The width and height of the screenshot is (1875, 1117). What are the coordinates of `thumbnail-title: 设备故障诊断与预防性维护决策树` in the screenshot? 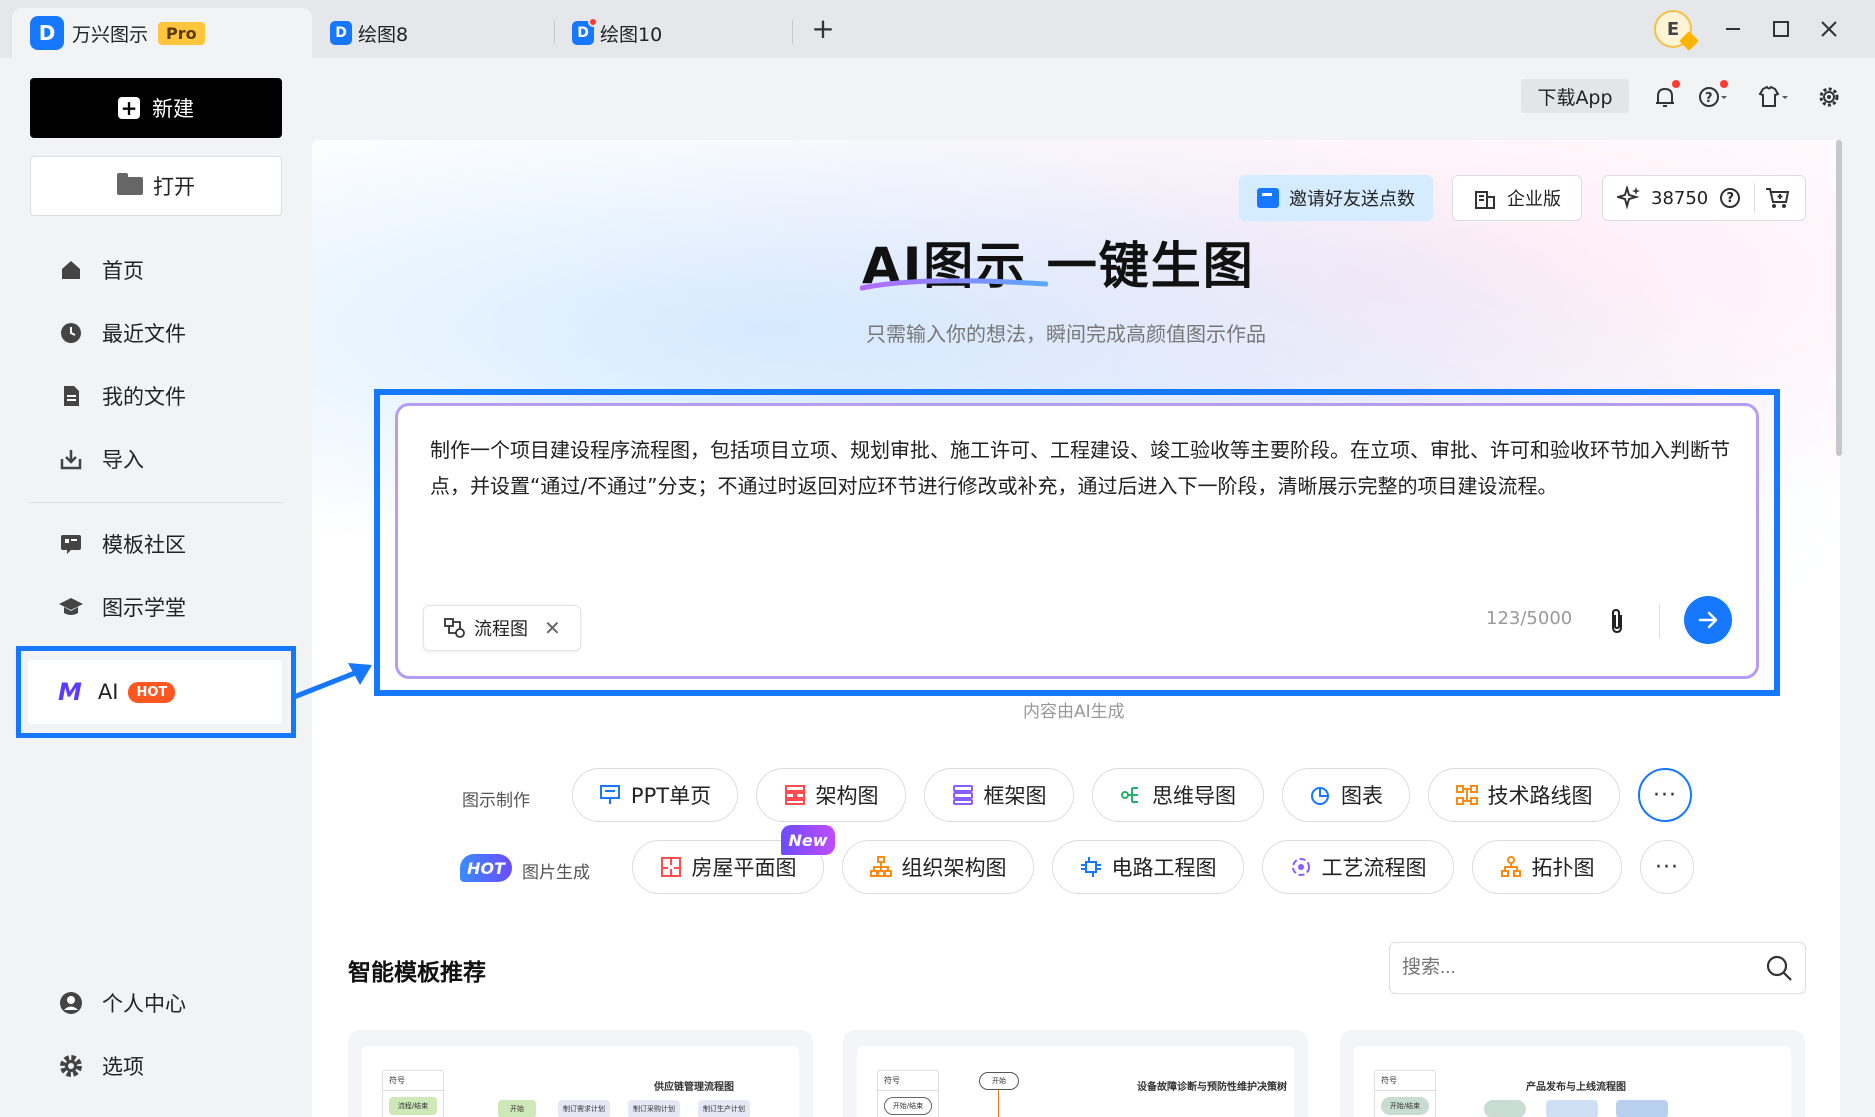 It's located at (1212, 1087).